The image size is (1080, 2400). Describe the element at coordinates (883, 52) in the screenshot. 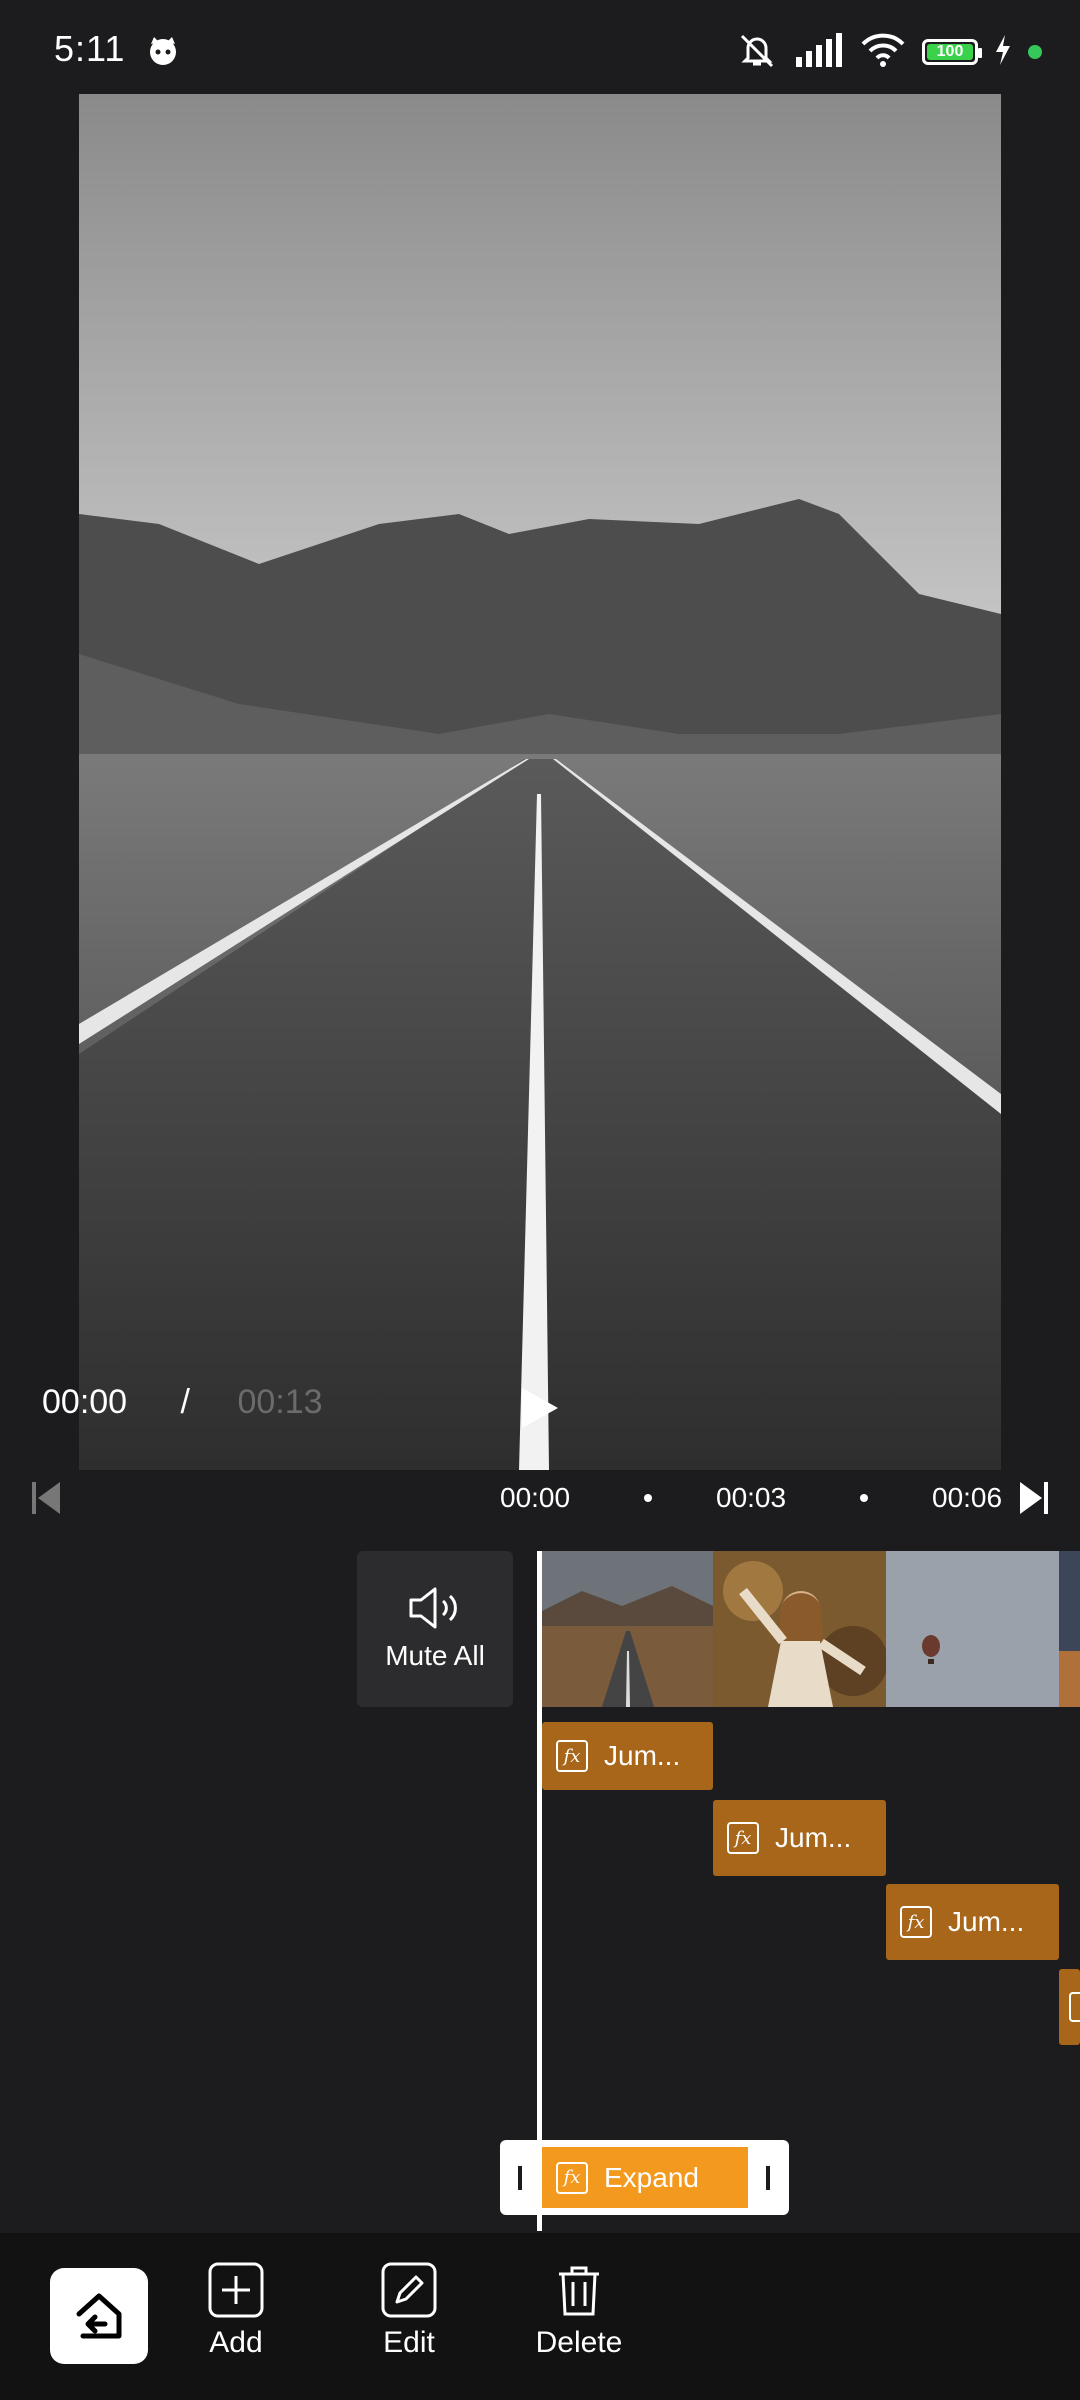

I see `wifi-icon` at that location.